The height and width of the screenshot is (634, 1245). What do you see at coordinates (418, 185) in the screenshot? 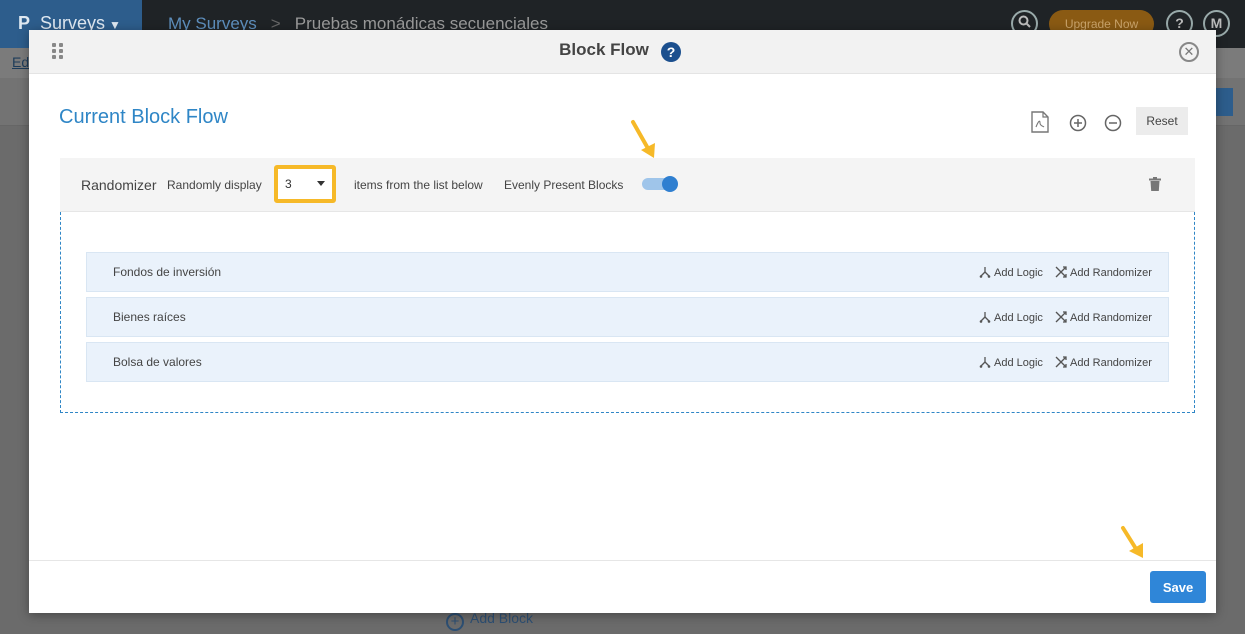
I see `items-from-list-label: items from the list below` at bounding box center [418, 185].